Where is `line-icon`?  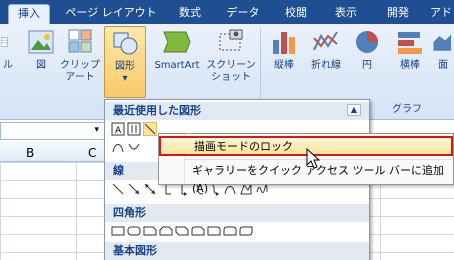 line-icon is located at coordinates (118, 189).